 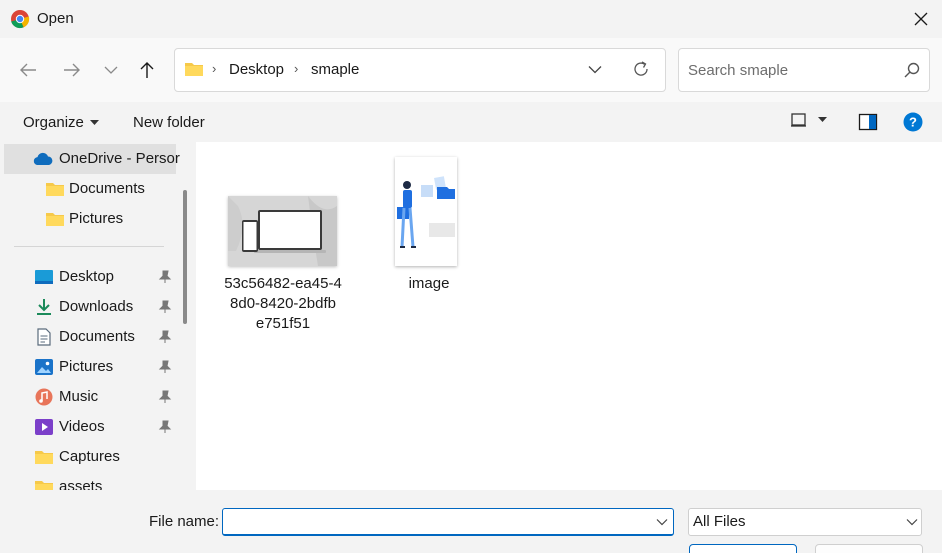 What do you see at coordinates (719, 521) in the screenshot?
I see `file-type-value: All Files` at bounding box center [719, 521].